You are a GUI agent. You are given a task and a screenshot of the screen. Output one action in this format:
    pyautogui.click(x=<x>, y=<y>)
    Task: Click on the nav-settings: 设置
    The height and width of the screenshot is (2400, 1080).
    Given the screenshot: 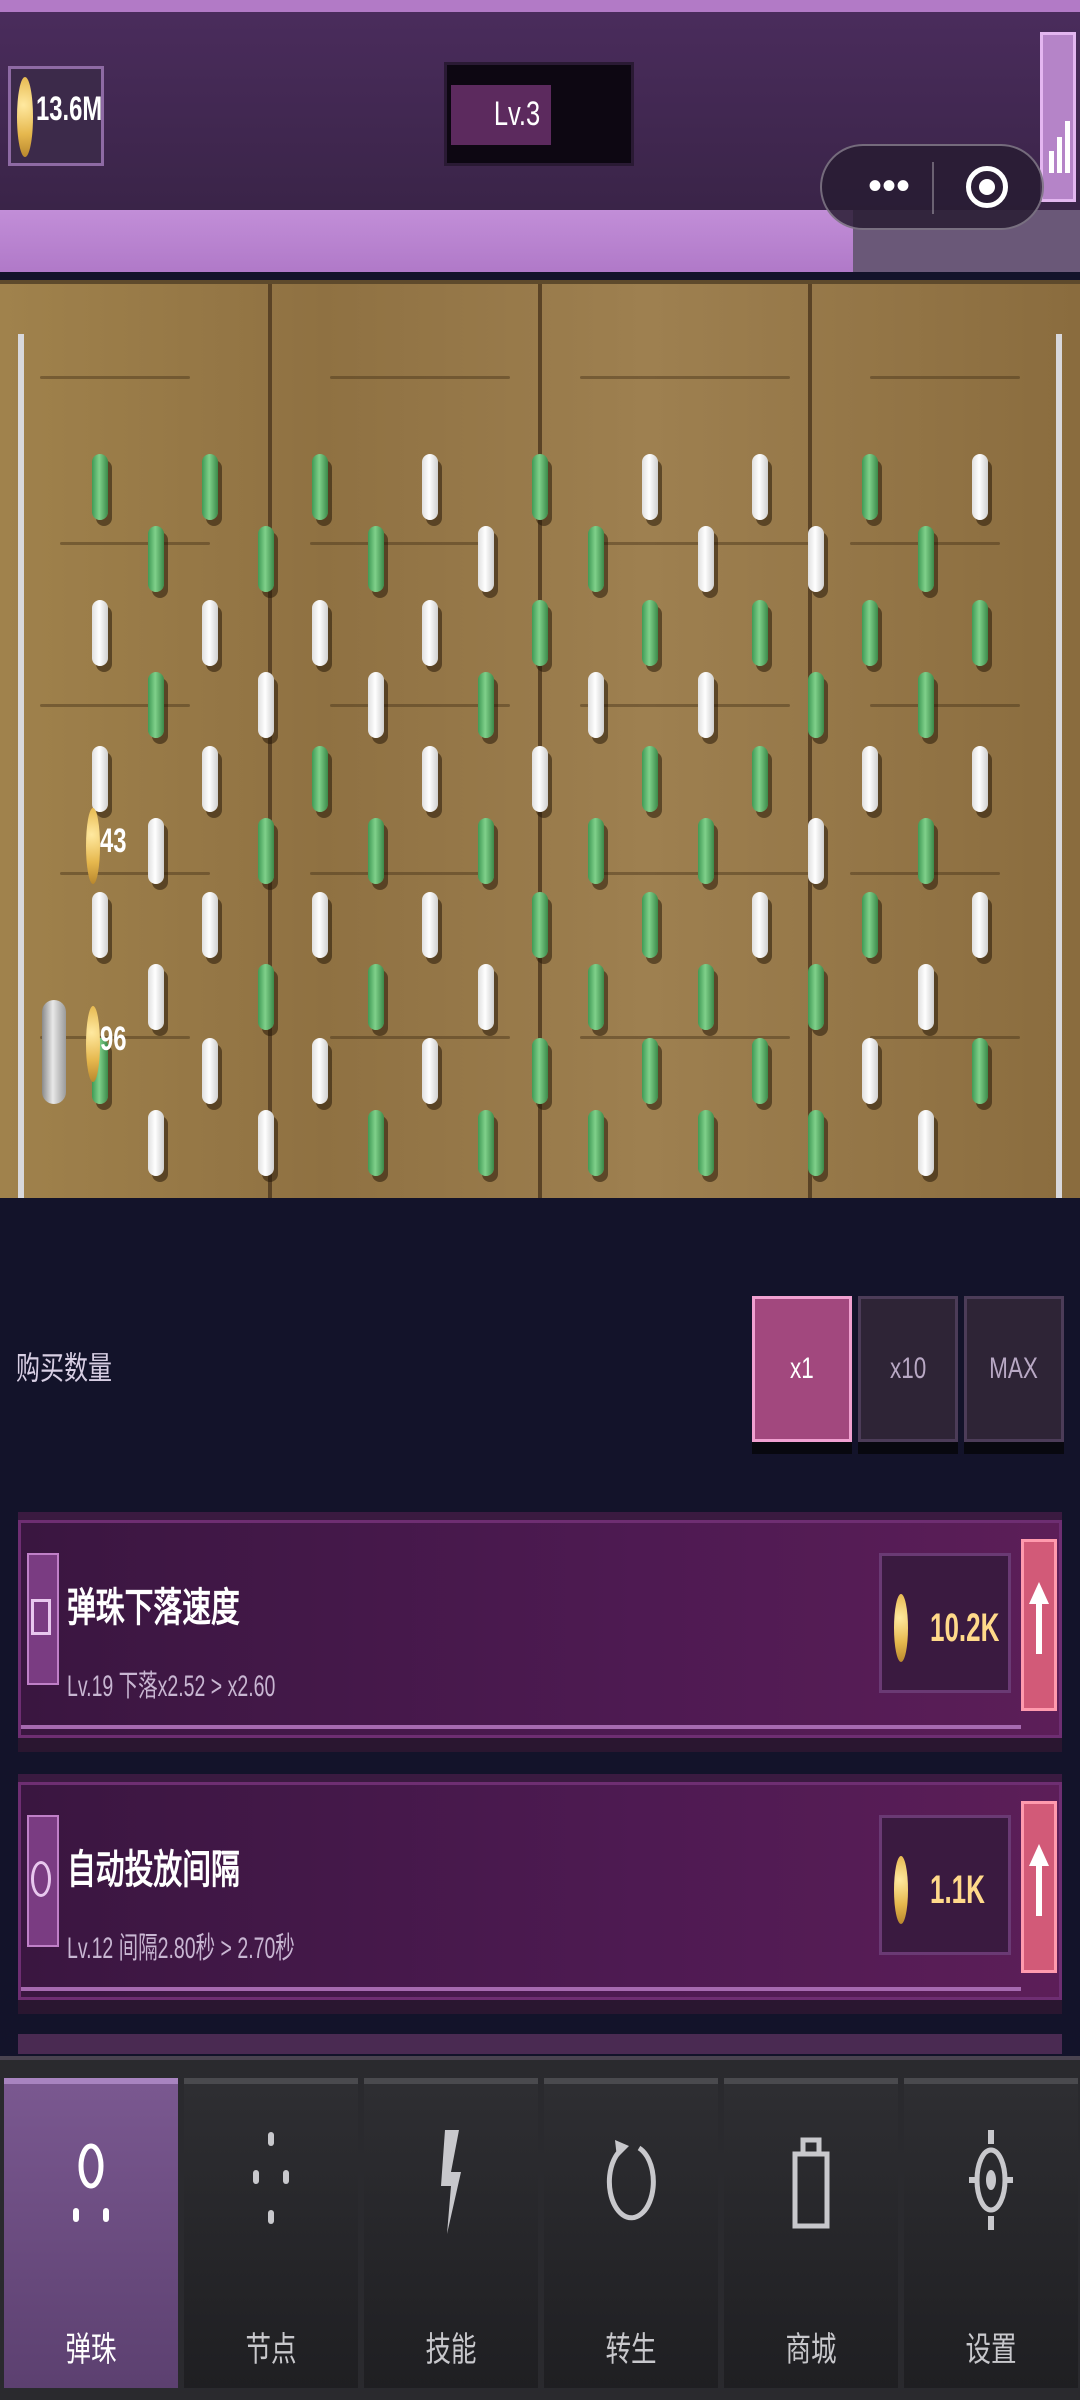 What is the action you would take?
    pyautogui.click(x=991, y=2233)
    